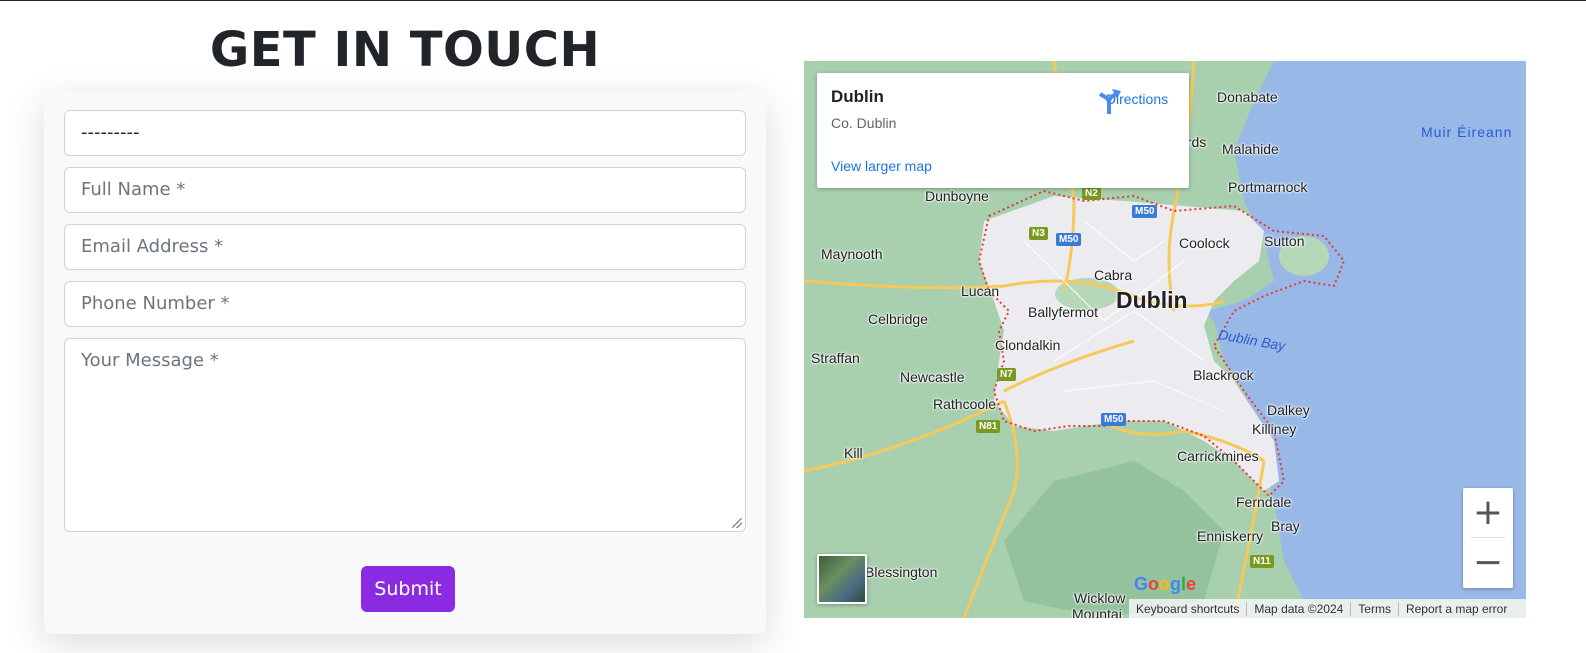 This screenshot has height=653, width=1586. Describe the element at coordinates (1113, 275) in the screenshot. I see `map-label-cabra: Cabra` at that location.